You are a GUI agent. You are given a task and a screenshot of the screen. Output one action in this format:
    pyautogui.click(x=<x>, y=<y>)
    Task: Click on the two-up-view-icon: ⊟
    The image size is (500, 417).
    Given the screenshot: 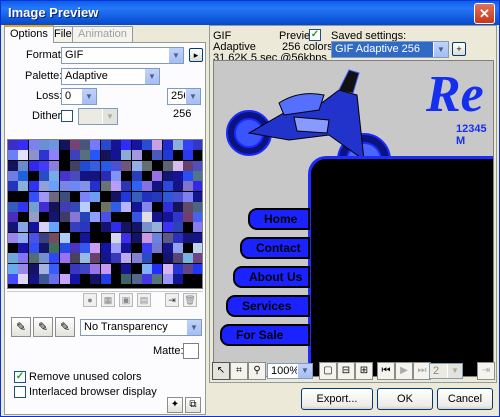 What is the action you would take?
    pyautogui.click(x=346, y=371)
    